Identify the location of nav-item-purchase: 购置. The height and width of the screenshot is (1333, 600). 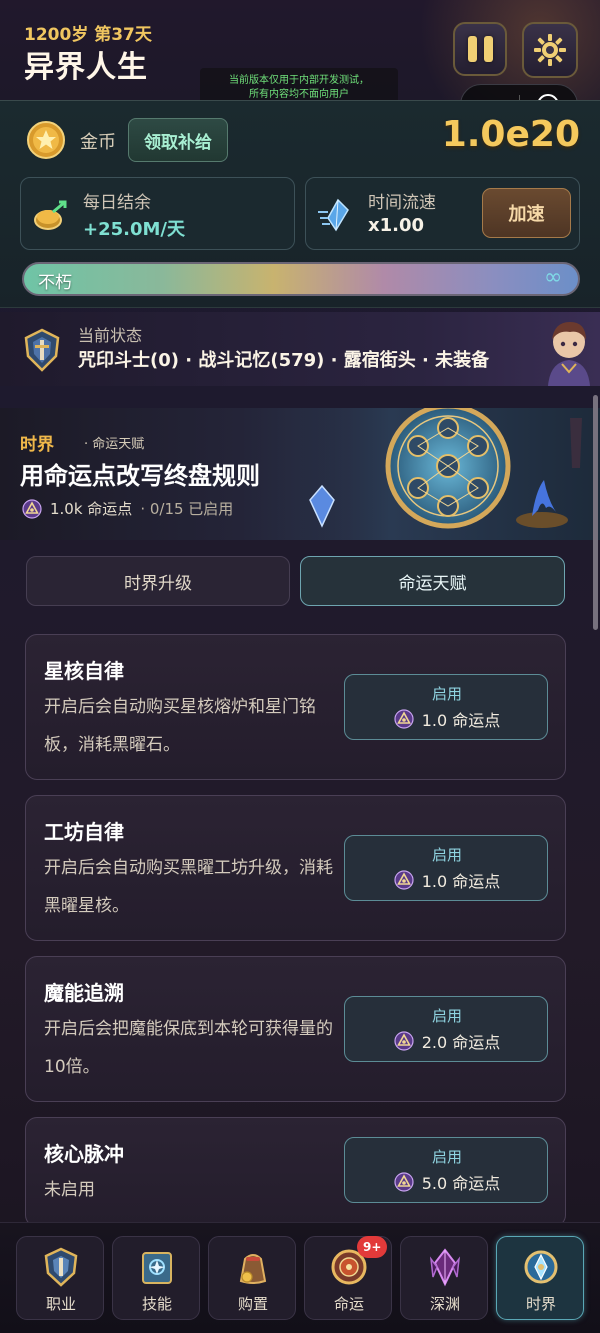
(252, 1278).